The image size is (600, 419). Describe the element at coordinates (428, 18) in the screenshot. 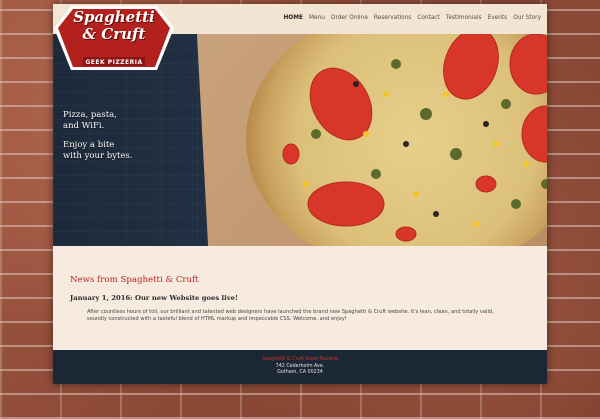

I see `nav-contact: Contact` at that location.